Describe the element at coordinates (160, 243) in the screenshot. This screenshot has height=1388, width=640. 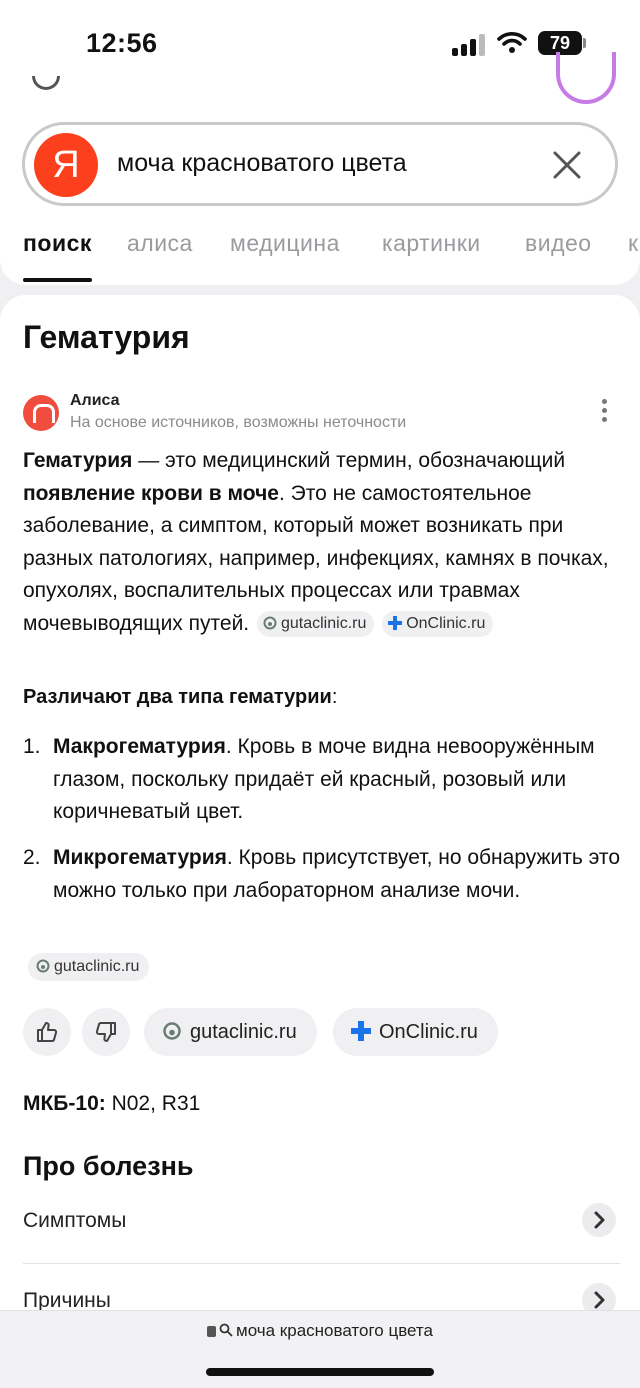
I see `tab-alisa: алиса` at that location.